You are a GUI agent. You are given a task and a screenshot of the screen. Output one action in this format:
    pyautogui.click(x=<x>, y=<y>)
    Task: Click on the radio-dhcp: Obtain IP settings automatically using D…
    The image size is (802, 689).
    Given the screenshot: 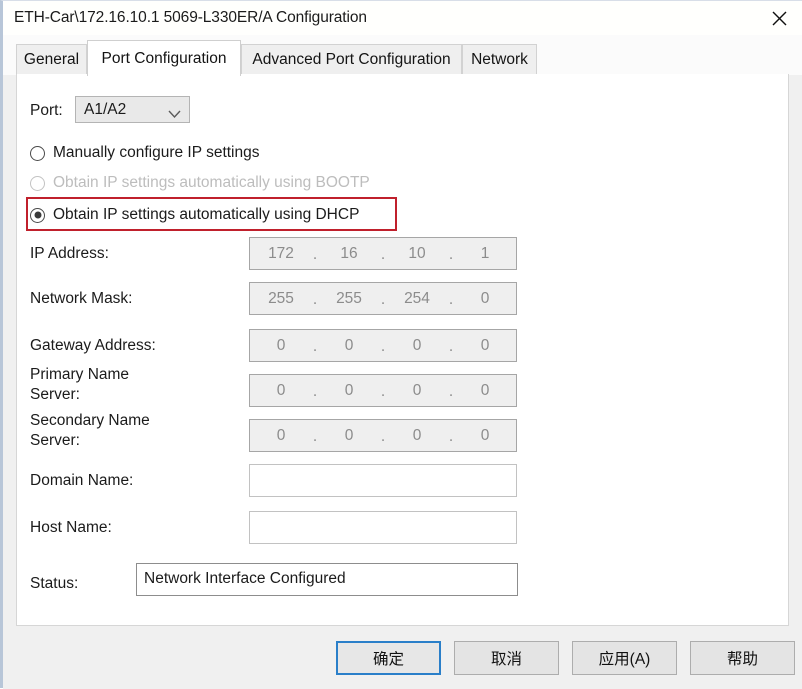 What is the action you would take?
    pyautogui.click(x=194, y=215)
    